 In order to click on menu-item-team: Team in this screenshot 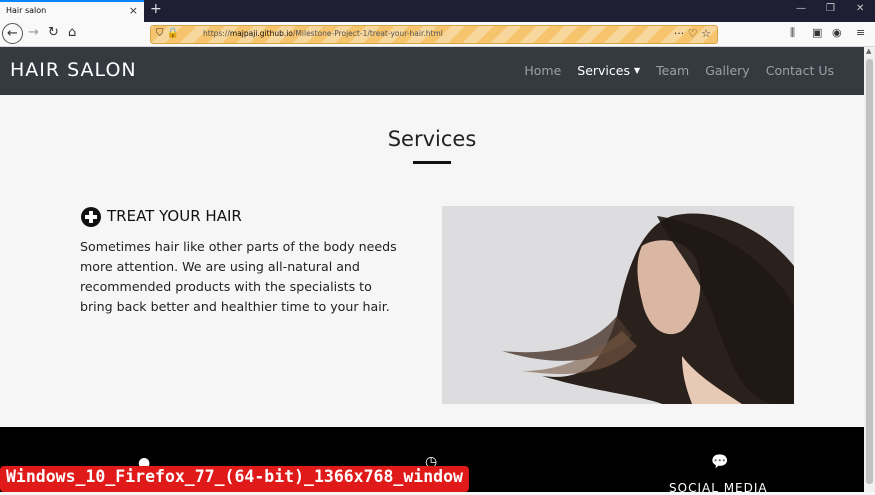, I will do `click(672, 70)`.